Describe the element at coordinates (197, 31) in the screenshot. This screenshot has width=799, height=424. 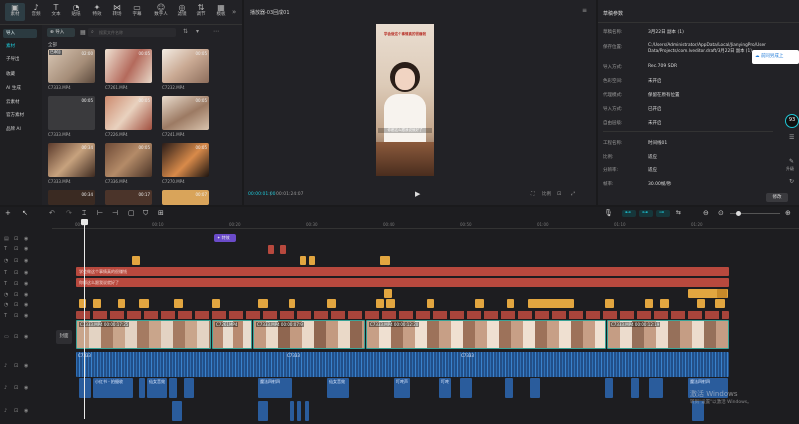
I see `filter-dropdown-icon: ▾` at that location.